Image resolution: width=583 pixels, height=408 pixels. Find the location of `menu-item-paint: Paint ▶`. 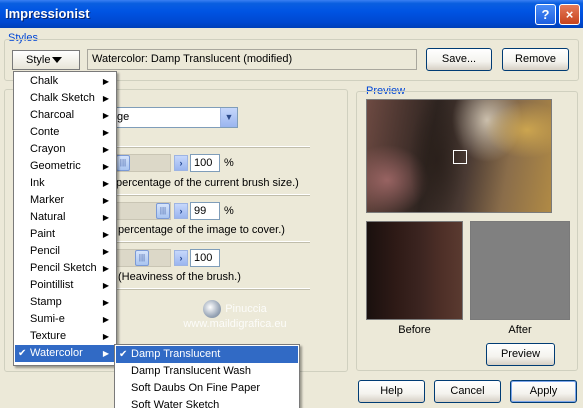

menu-item-paint: Paint ▶ is located at coordinates (65, 234).